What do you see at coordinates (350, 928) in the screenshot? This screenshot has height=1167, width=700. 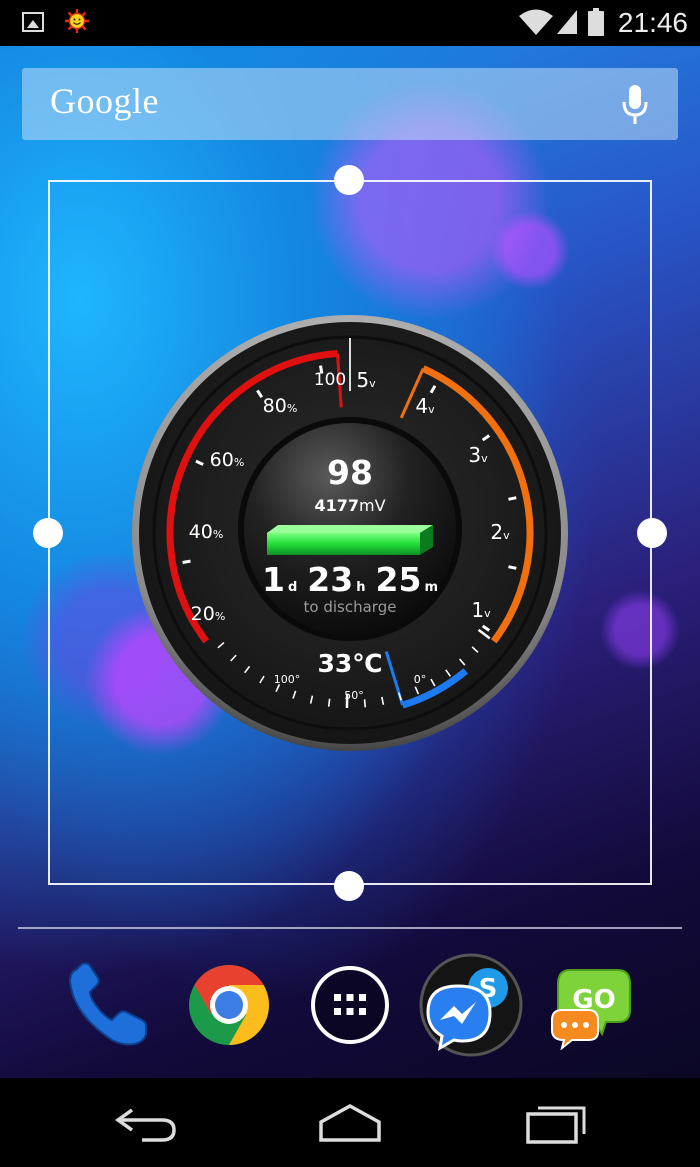 I see `dock-divider` at bounding box center [350, 928].